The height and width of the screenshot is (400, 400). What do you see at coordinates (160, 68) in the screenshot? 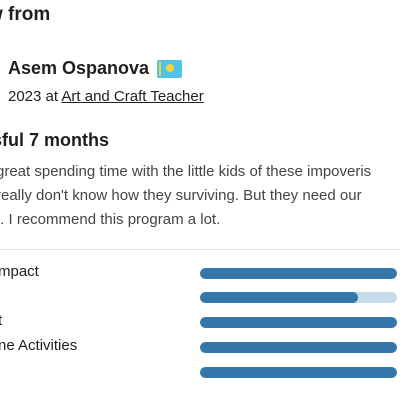
I see `flag-ornament` at bounding box center [160, 68].